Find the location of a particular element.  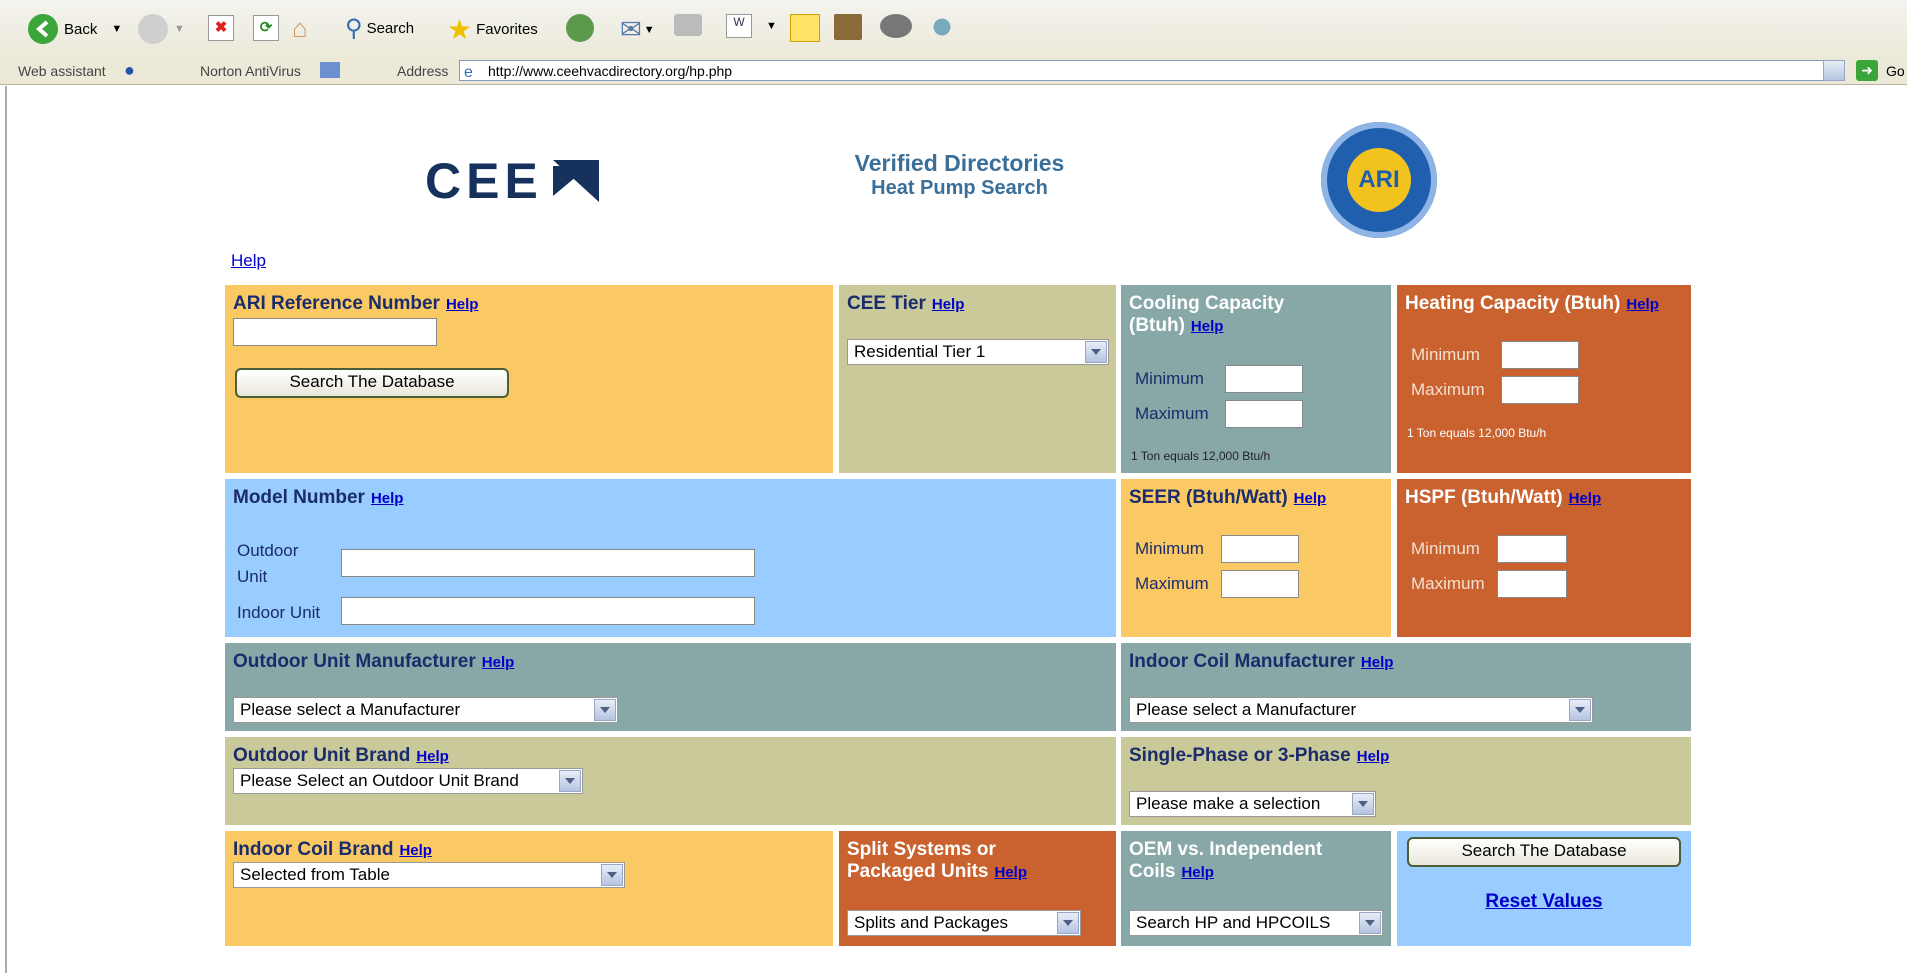

seer-max-input is located at coordinates (1260, 584).